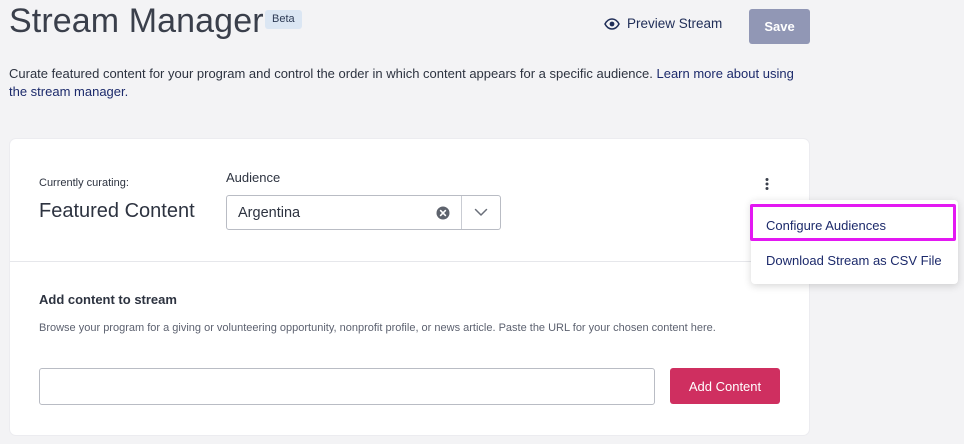 The height and width of the screenshot is (444, 964). Describe the element at coordinates (409, 261) in the screenshot. I see `card-divider` at that location.